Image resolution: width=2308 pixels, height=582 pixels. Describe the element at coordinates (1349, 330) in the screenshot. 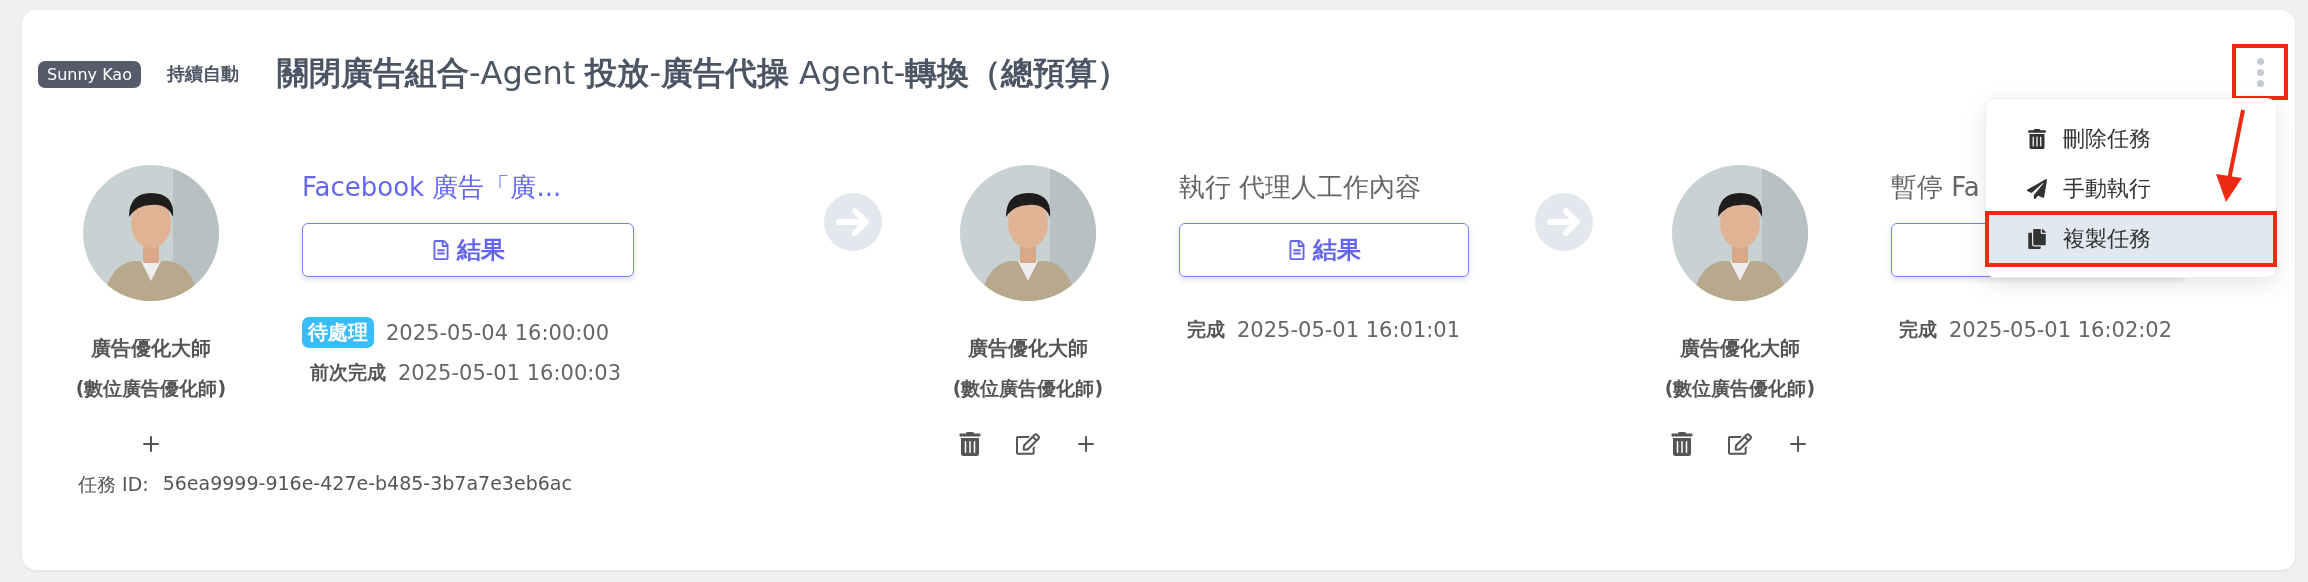

I see `timestamp: 2025-05-01 16:01:01` at that location.